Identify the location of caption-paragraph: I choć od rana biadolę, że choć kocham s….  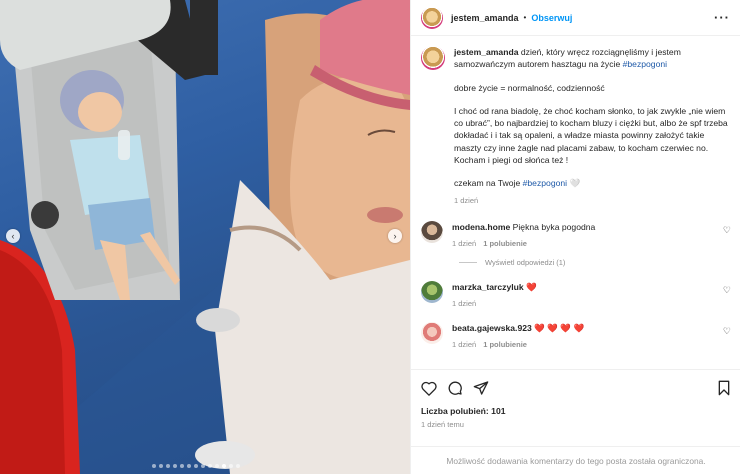
(591, 135).